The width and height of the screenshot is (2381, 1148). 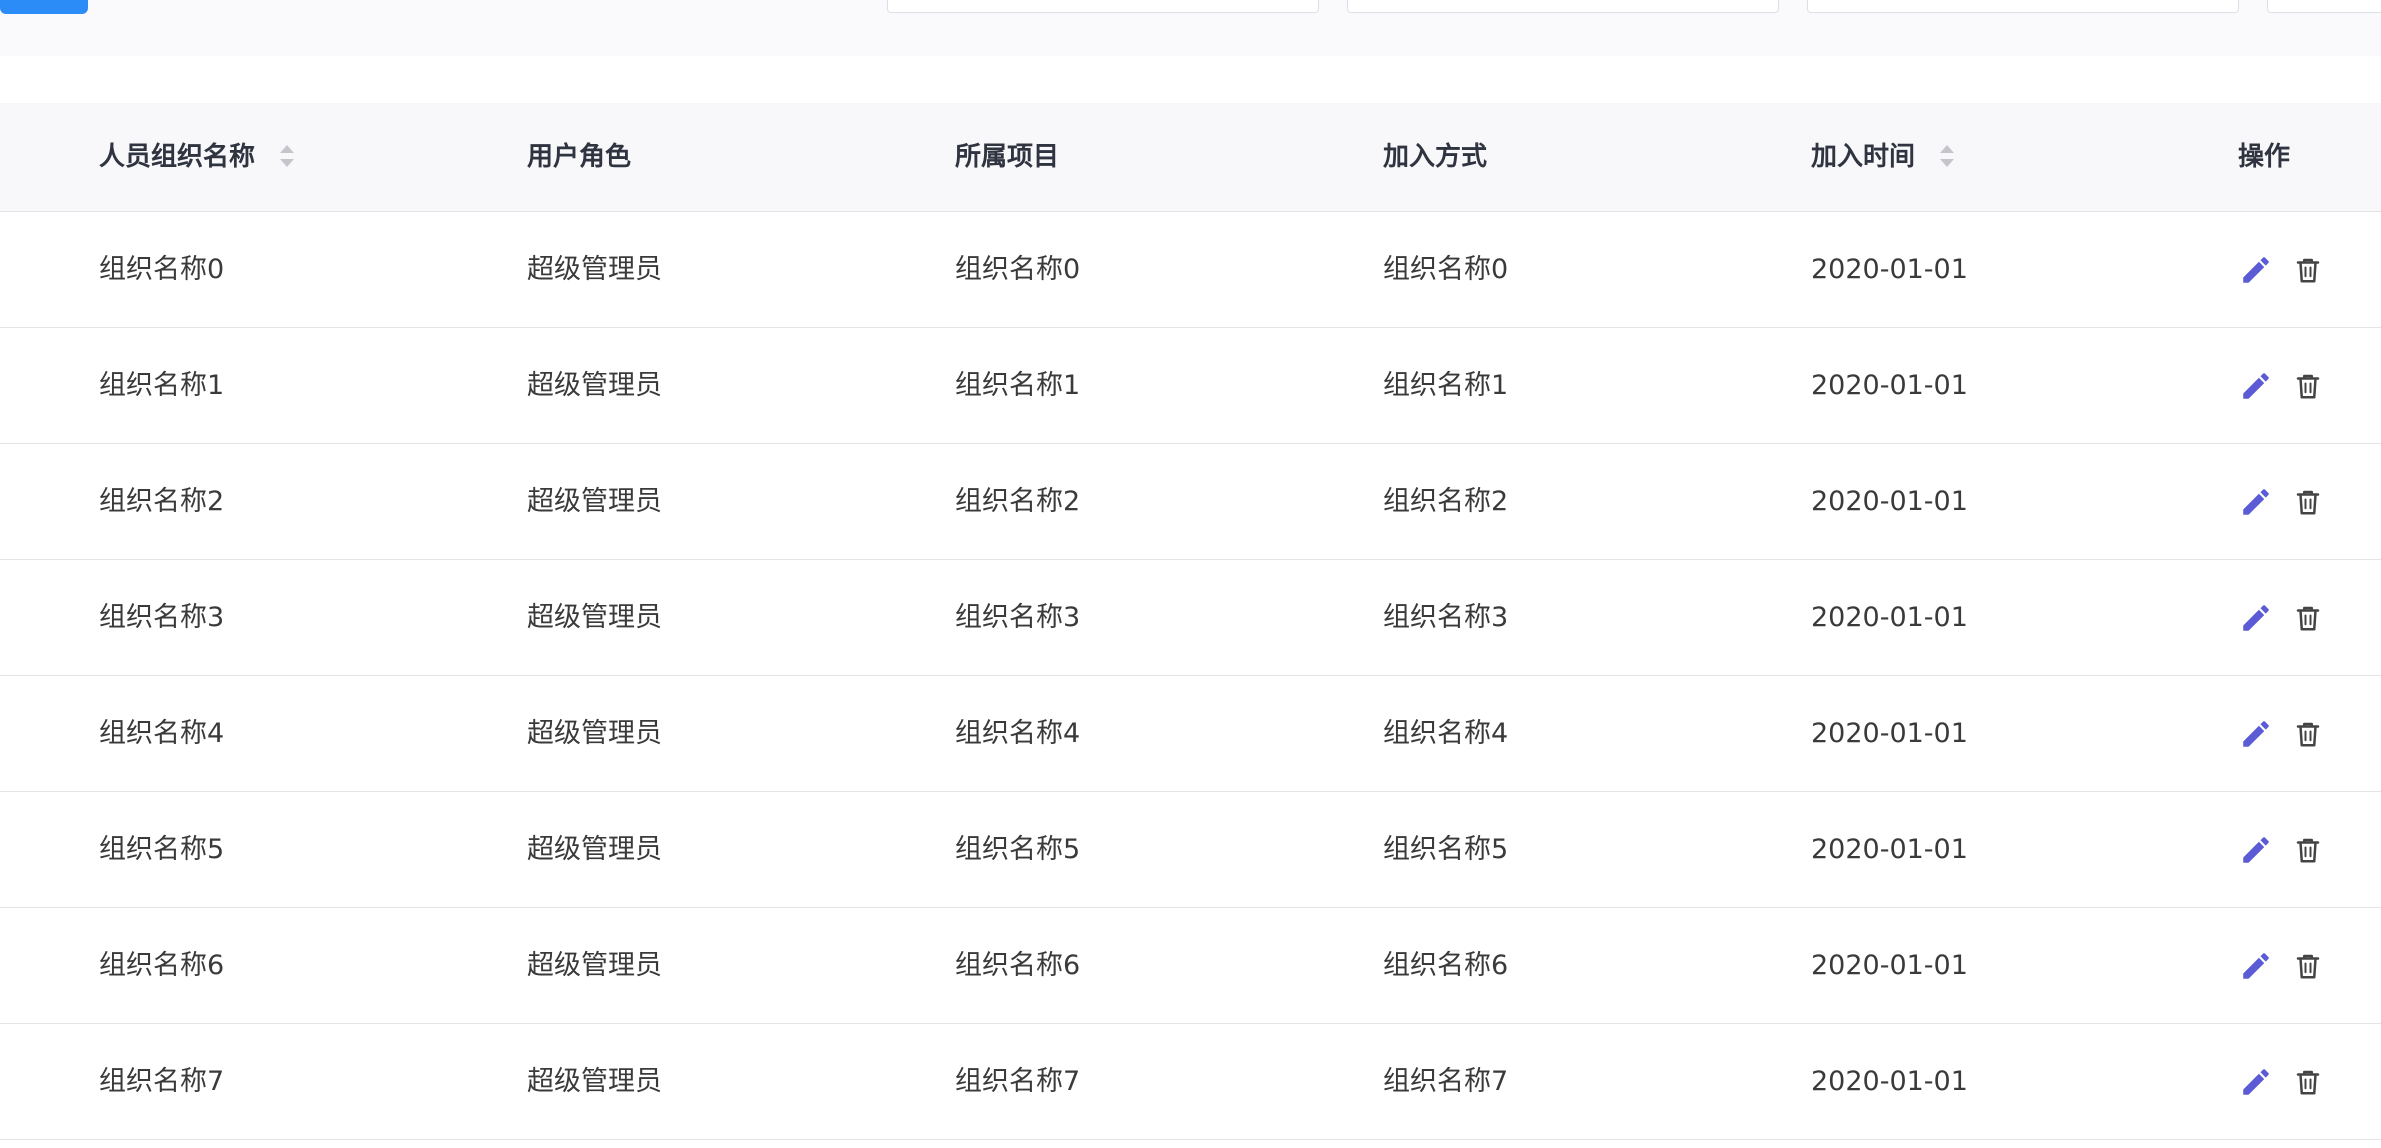 I want to click on table-row: 组织名称6 超级管理员 组织名称6 组织名称6 2020-01-01, so click(x=1190, y=966).